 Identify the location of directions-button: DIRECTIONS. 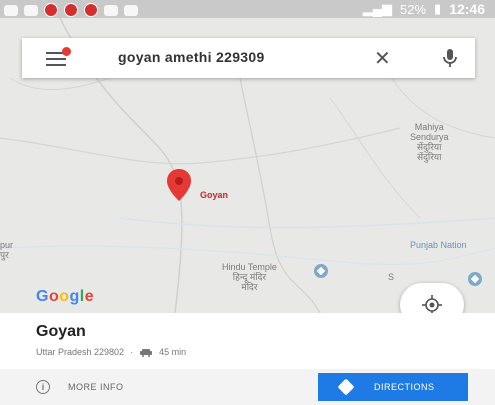
(393, 387).